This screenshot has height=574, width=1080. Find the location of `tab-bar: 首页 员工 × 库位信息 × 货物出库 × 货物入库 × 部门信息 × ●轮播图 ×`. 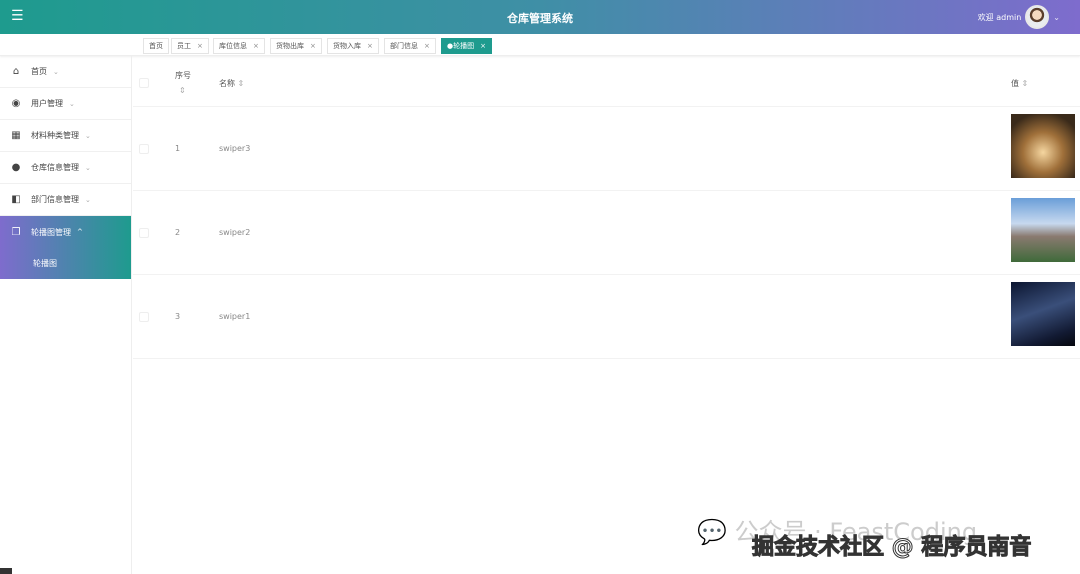

tab-bar: 首页 员工 × 库位信息 × 货物出库 × 货物入库 × 部门信息 × ●轮播图 × is located at coordinates (540, 46).